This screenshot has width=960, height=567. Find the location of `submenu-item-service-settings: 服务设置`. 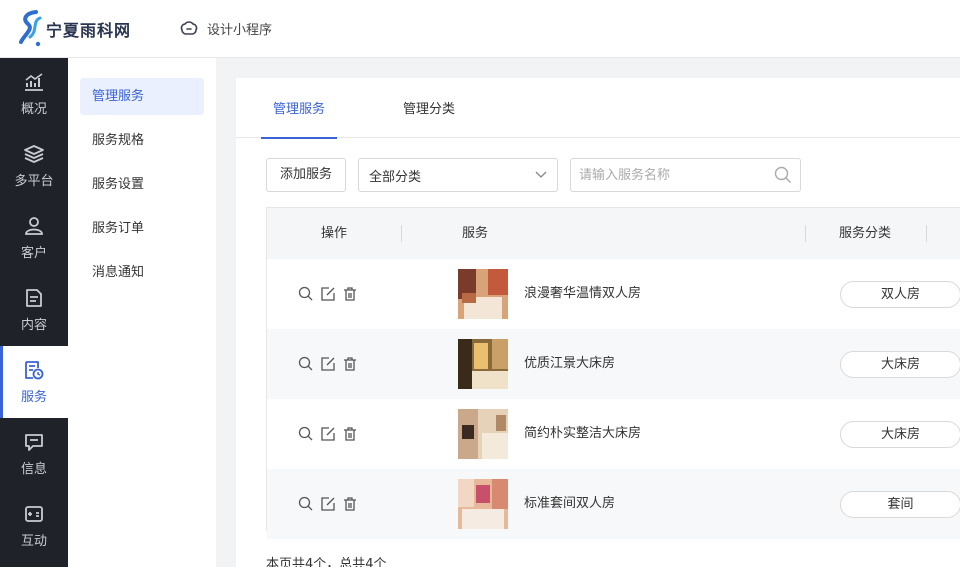

submenu-item-service-settings: 服务设置 is located at coordinates (142, 184).